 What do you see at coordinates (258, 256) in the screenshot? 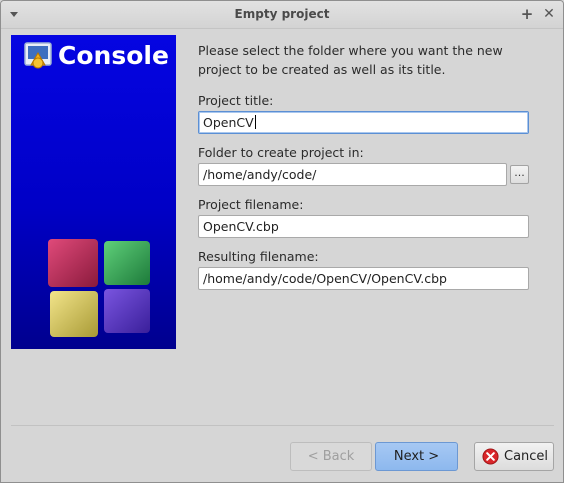
I see `resulting-filename-label: Resulting filename:` at bounding box center [258, 256].